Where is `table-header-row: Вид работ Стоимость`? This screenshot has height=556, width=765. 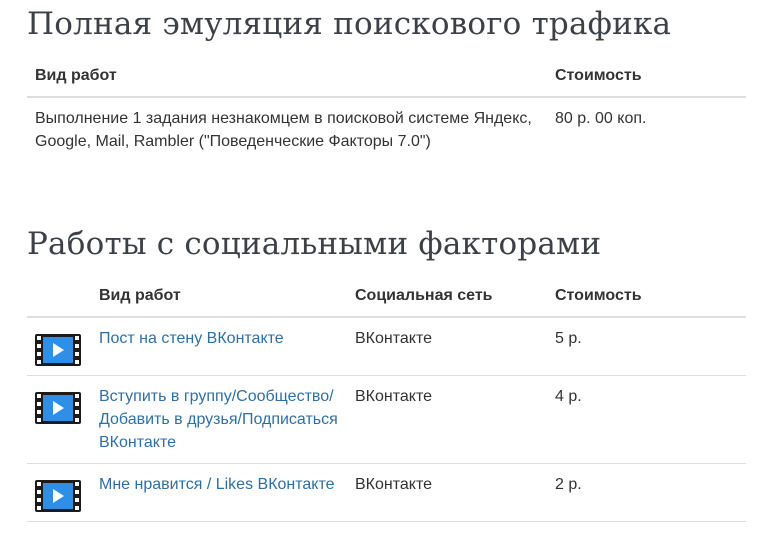
table-header-row: Вид работ Стоимость is located at coordinates (386, 76).